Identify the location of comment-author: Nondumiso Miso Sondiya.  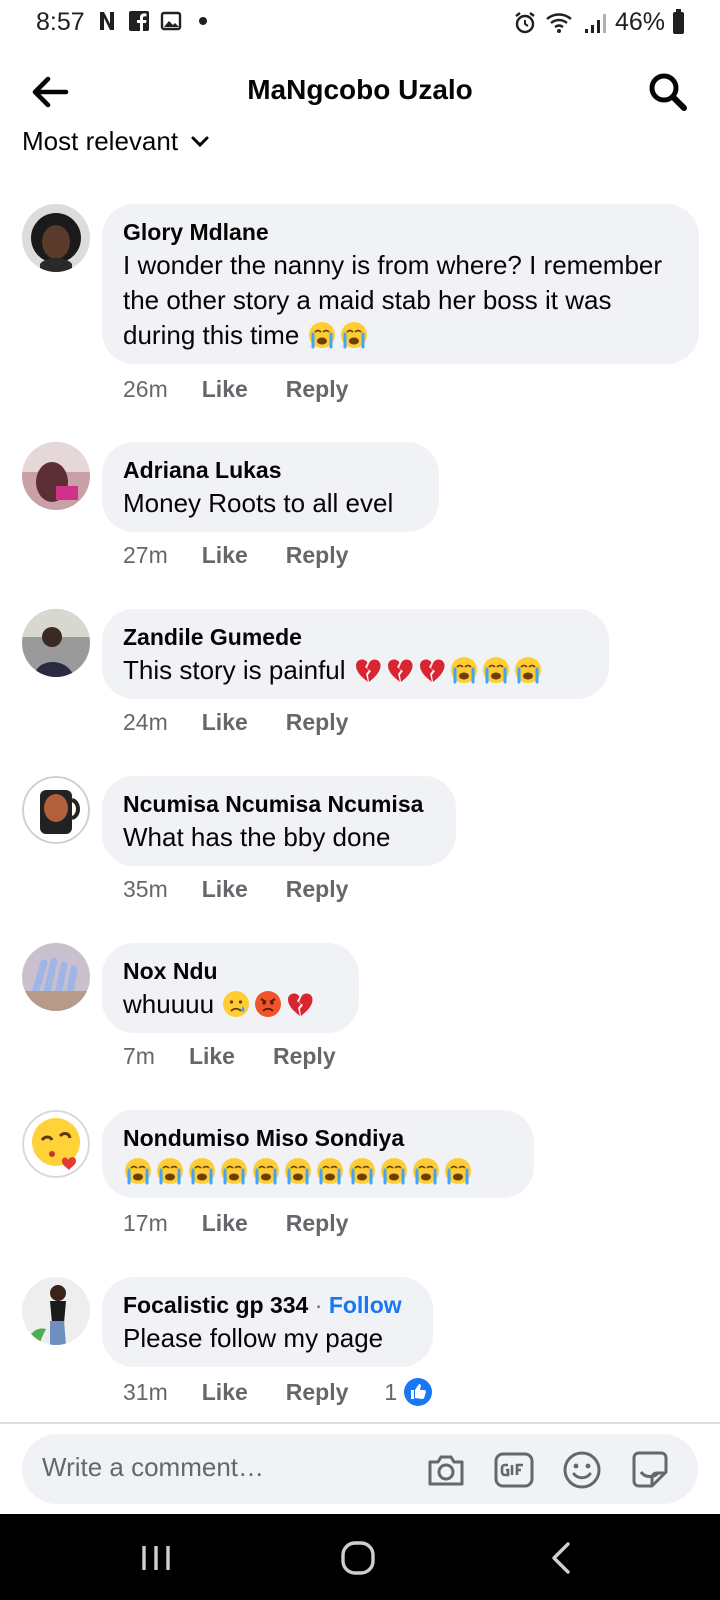
(318, 1138).